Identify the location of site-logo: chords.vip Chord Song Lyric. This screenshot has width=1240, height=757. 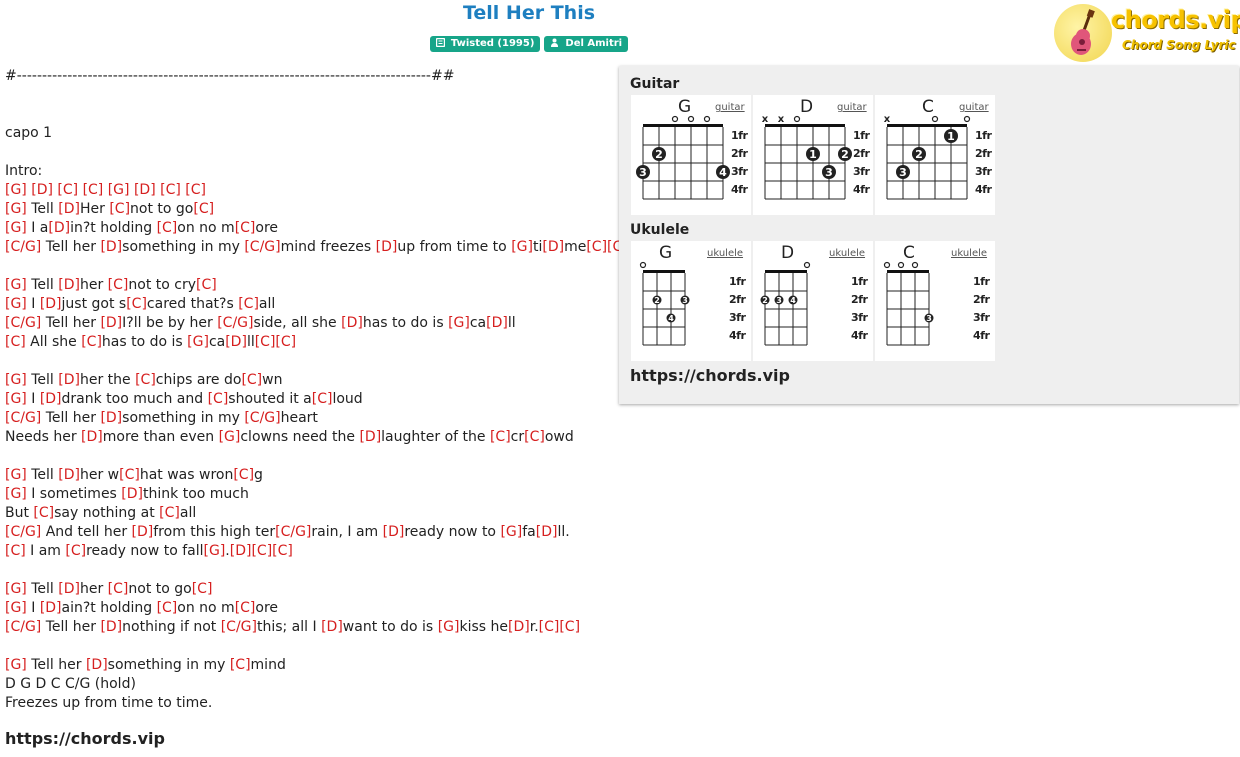
(1147, 33).